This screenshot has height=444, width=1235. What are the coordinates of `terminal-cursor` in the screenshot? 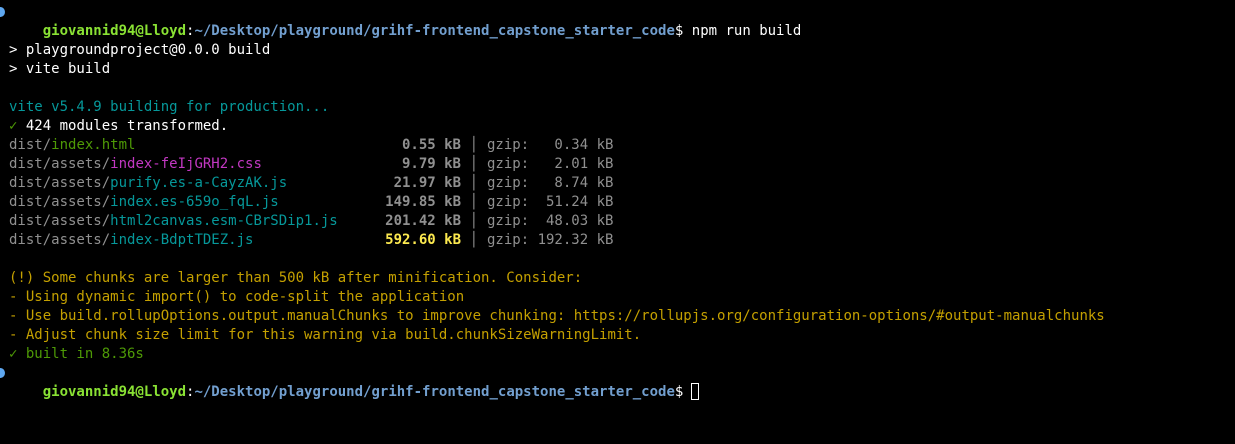 It's located at (695, 391).